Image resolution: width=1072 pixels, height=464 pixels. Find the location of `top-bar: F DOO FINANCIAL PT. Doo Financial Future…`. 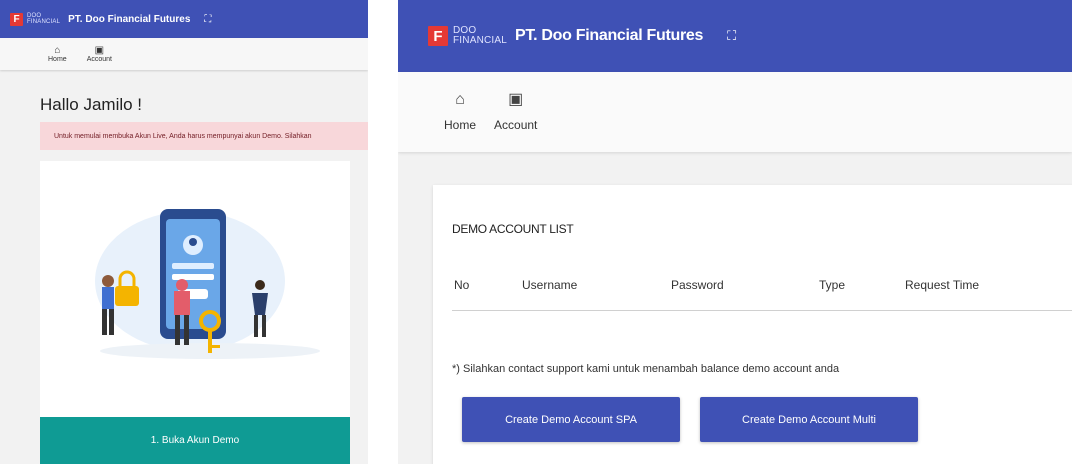

top-bar: F DOO FINANCIAL PT. Doo Financial Future… is located at coordinates (184, 19).